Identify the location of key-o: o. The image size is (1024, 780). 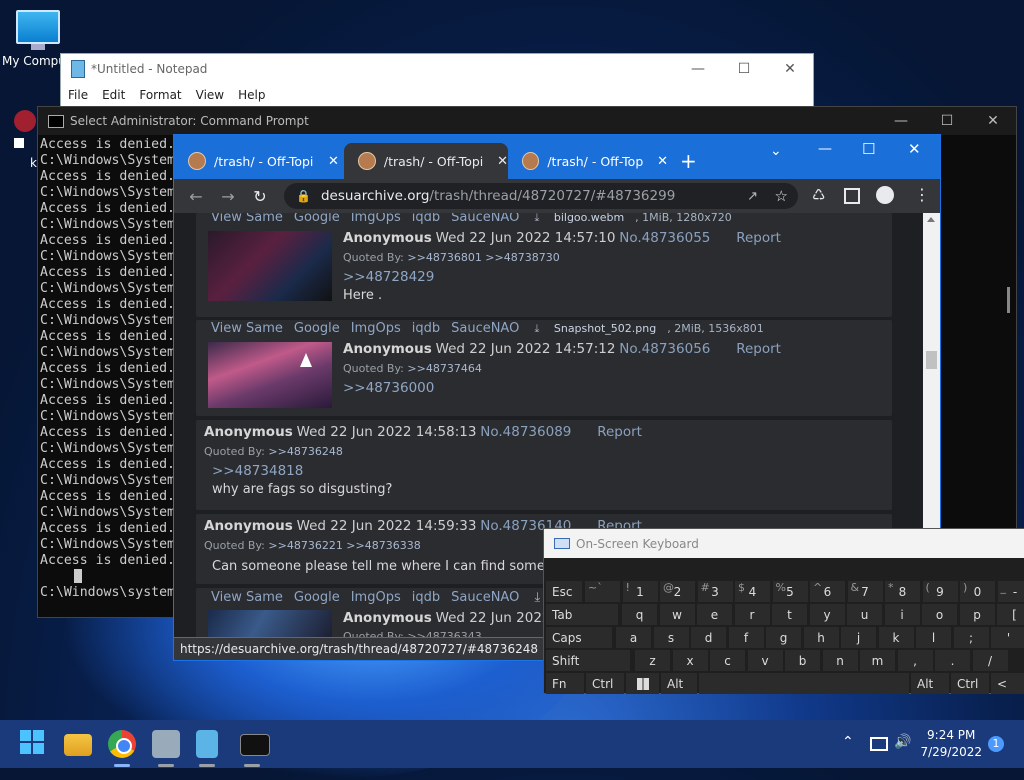
(939, 614).